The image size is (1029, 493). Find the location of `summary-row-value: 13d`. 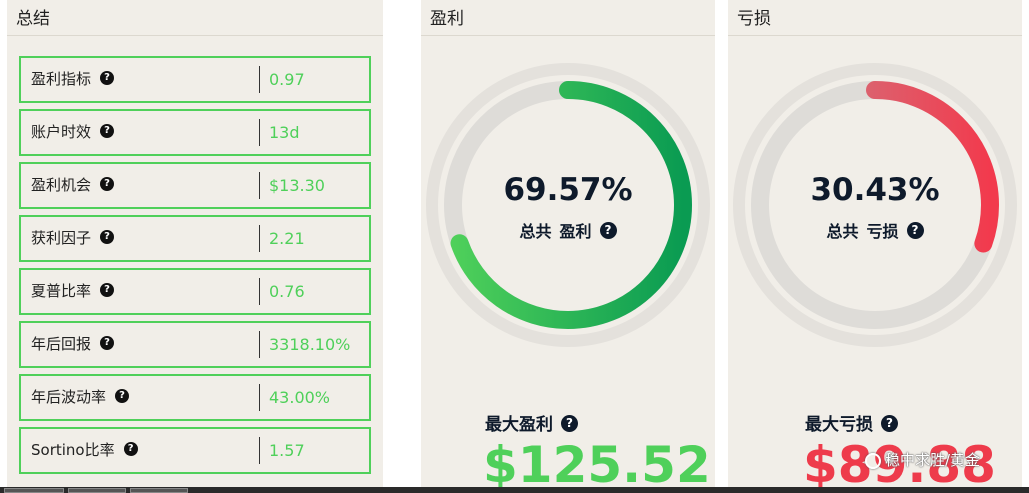

summary-row-value: 13d is located at coordinates (284, 132).